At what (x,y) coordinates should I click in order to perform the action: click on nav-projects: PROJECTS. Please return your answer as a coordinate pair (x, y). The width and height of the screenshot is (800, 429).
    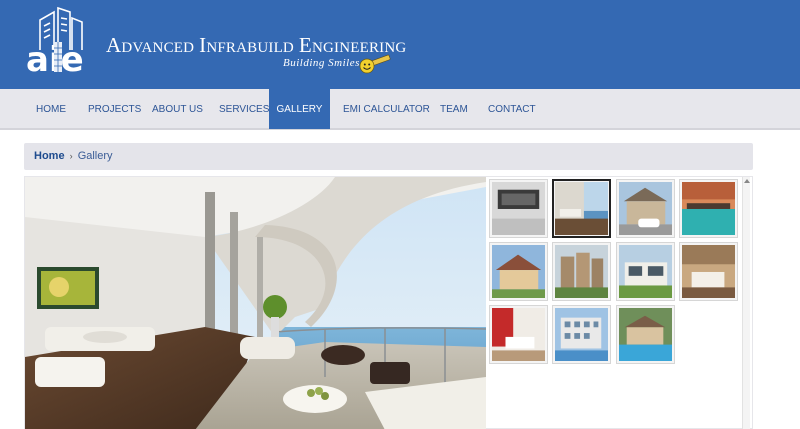
    Looking at the image, I should click on (114, 109).